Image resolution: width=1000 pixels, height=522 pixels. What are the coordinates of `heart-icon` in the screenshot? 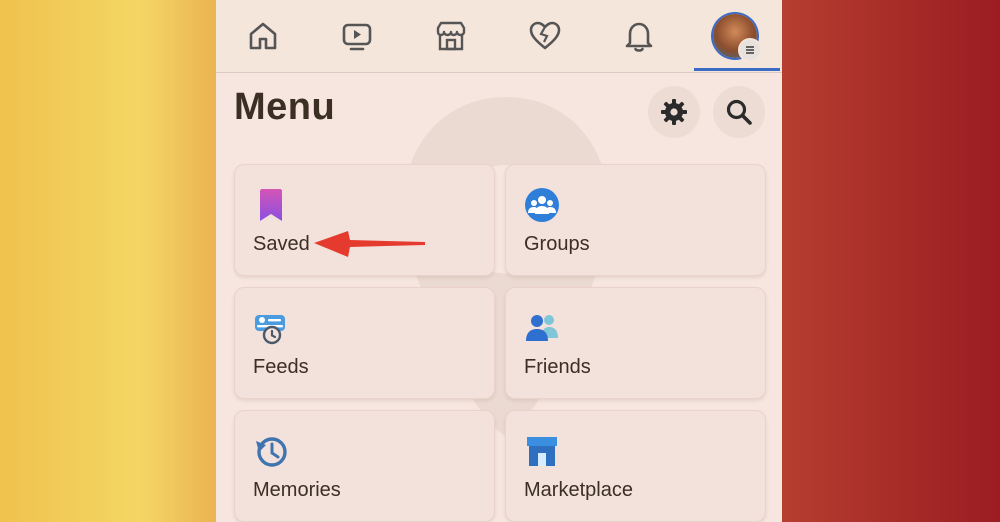 It's located at (545, 35).